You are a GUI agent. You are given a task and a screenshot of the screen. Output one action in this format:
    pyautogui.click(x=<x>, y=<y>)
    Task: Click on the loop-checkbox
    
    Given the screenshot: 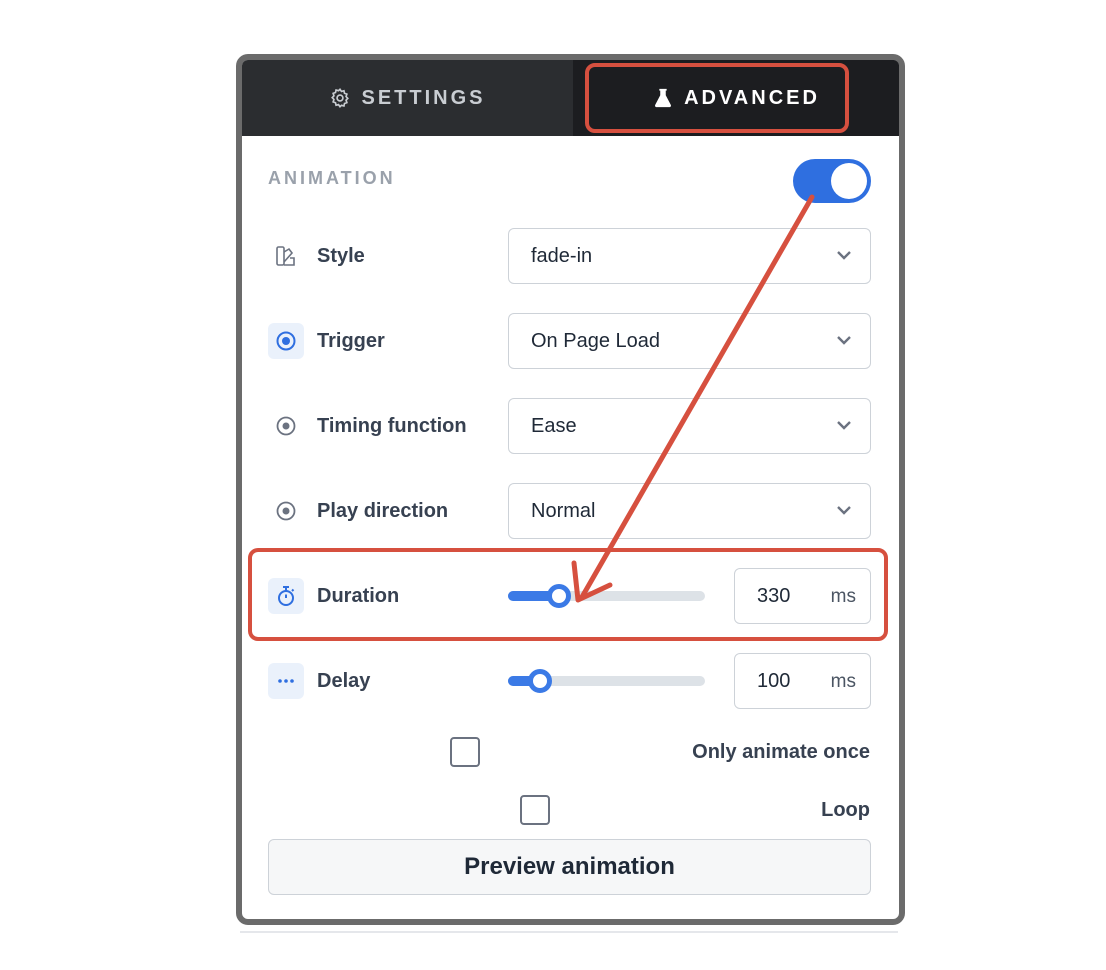 What is the action you would take?
    pyautogui.click(x=535, y=810)
    